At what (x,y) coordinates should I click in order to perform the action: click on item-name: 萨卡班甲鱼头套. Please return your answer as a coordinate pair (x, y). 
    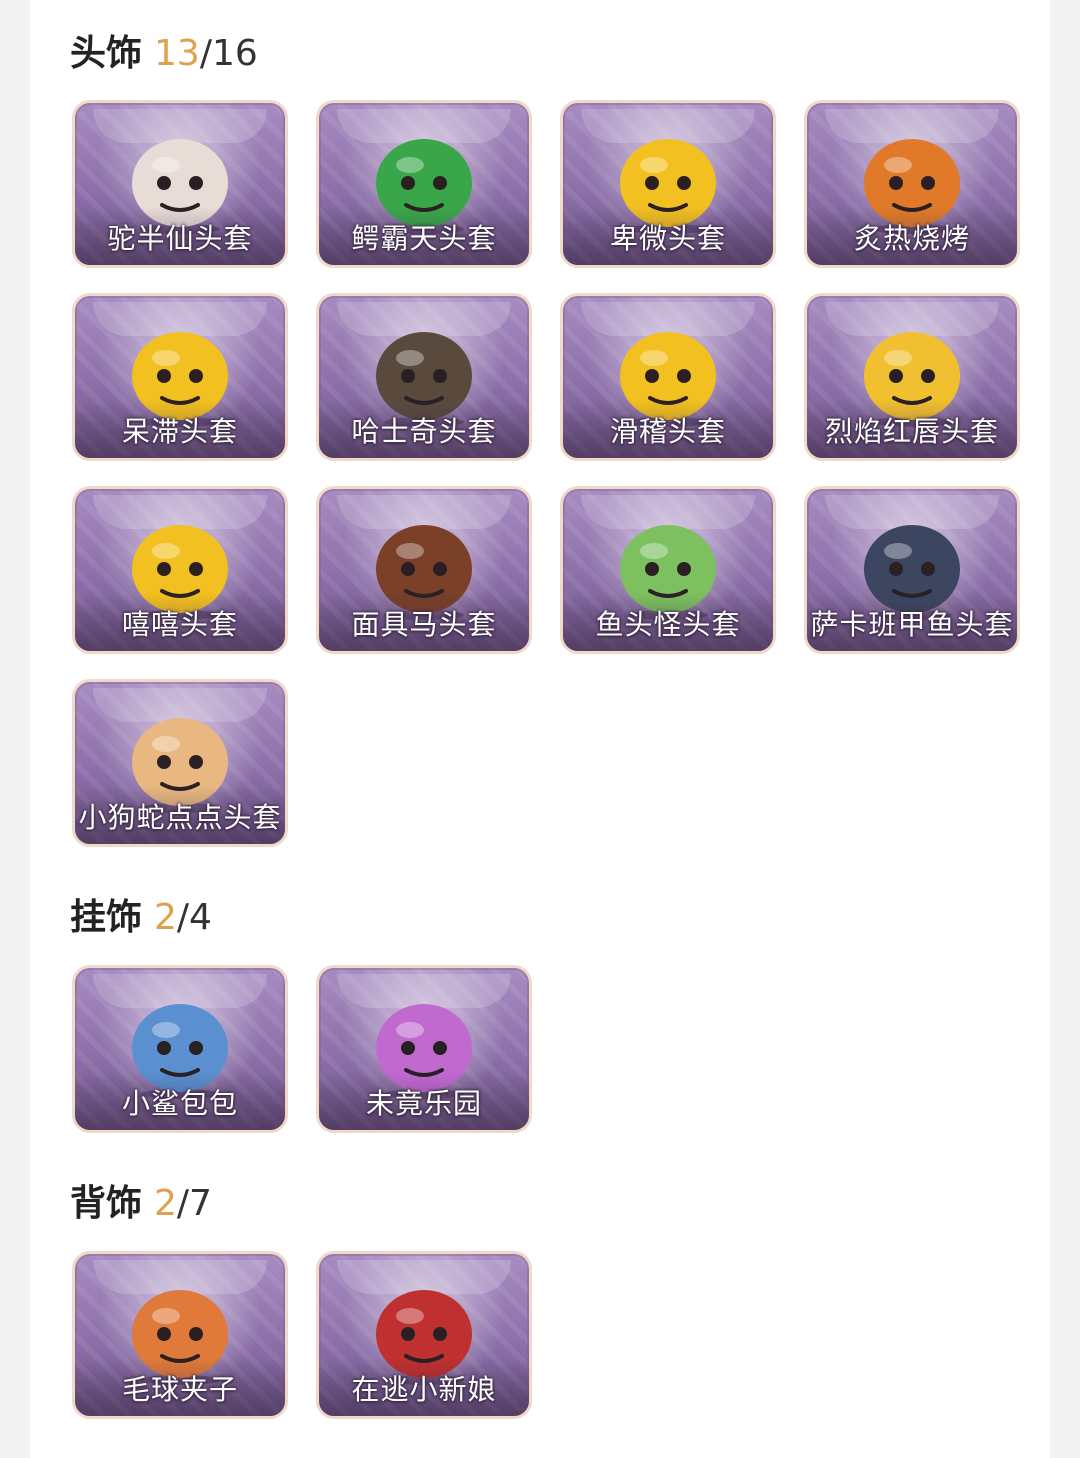
    Looking at the image, I should click on (912, 624).